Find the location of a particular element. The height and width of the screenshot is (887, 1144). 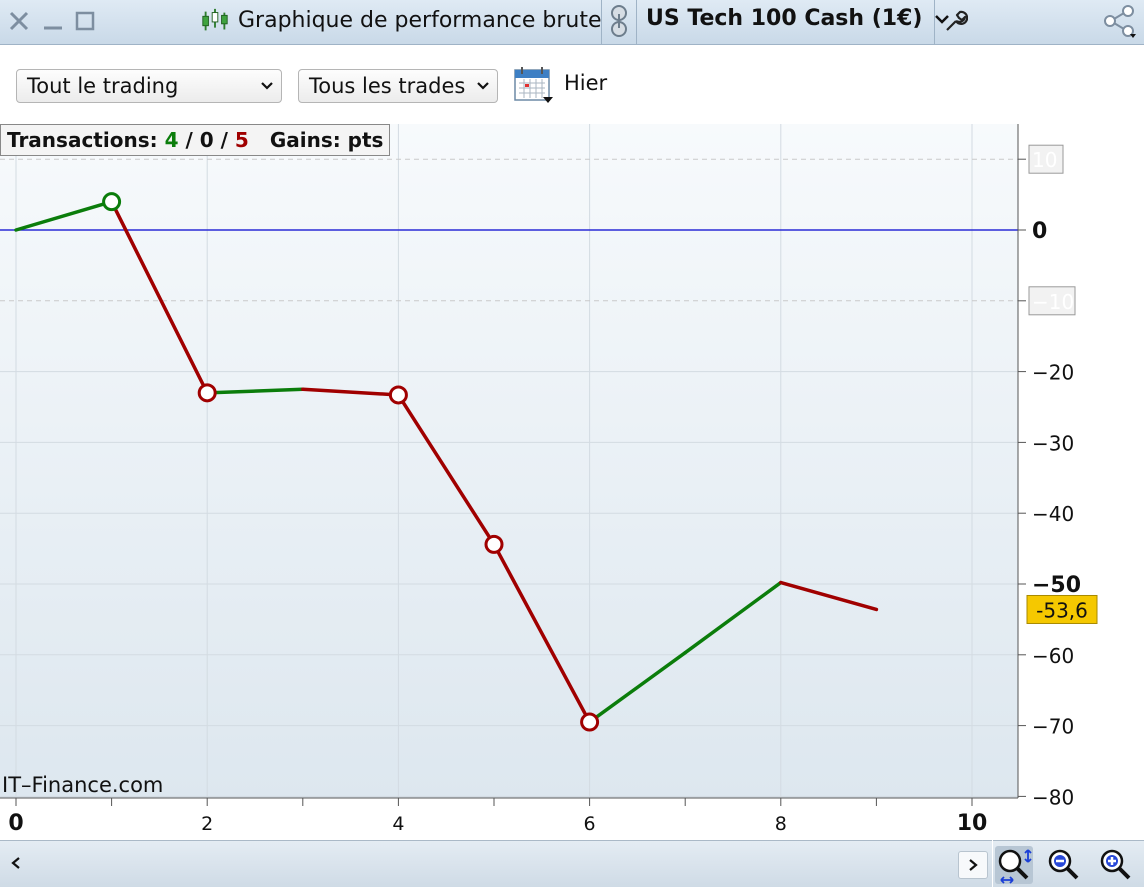

wrench-icon is located at coordinates (955, 21).